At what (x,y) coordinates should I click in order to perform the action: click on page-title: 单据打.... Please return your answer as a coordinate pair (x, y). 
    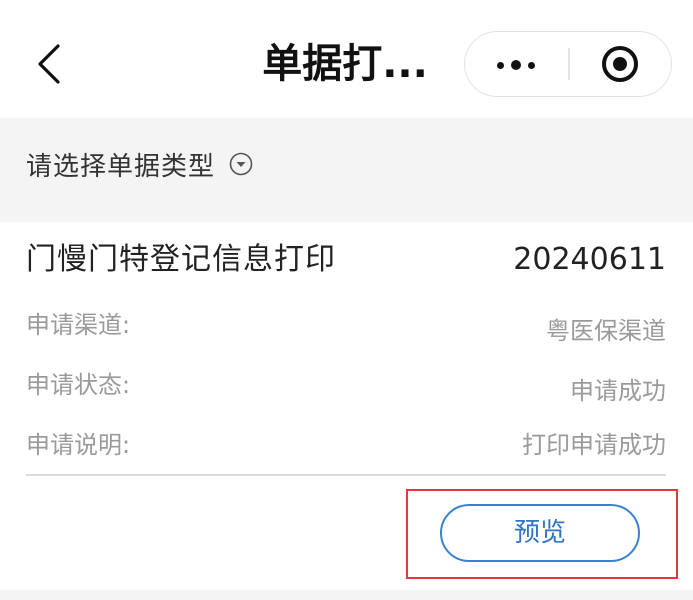
    Looking at the image, I should click on (345, 64).